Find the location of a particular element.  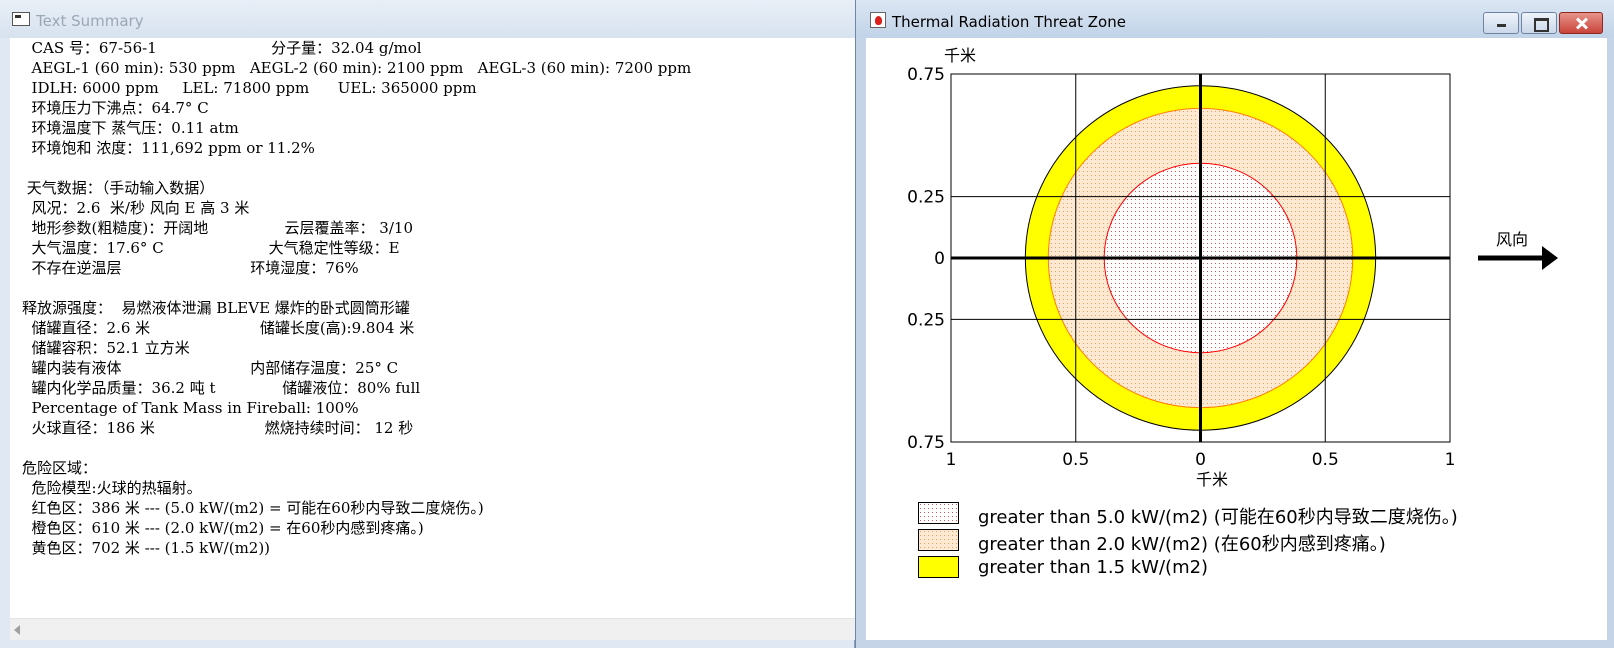

wind-direction-label: 风向 is located at coordinates (1512, 239).